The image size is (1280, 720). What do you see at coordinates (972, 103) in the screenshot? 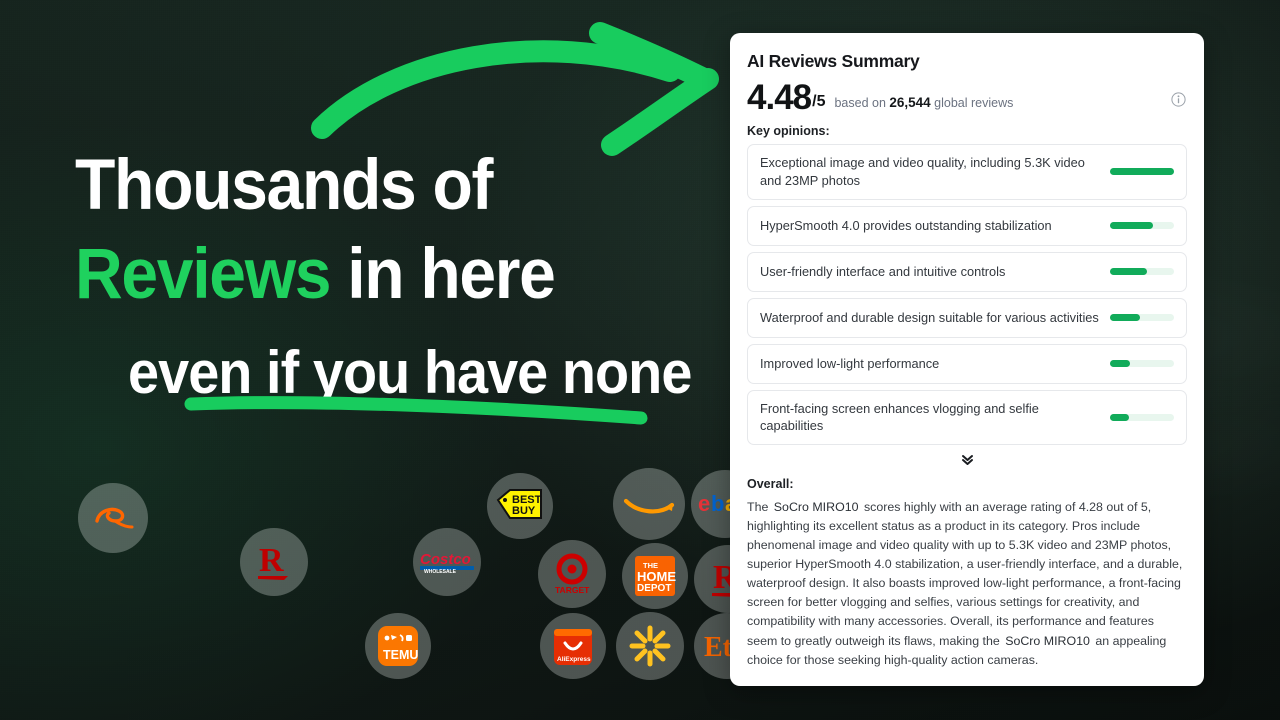
I see `rating-meta-suffix: global reviews` at bounding box center [972, 103].